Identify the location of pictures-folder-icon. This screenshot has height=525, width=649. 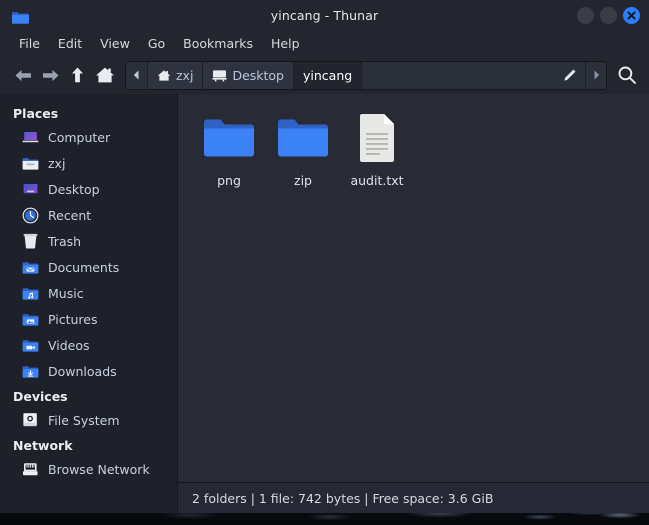
(30, 319).